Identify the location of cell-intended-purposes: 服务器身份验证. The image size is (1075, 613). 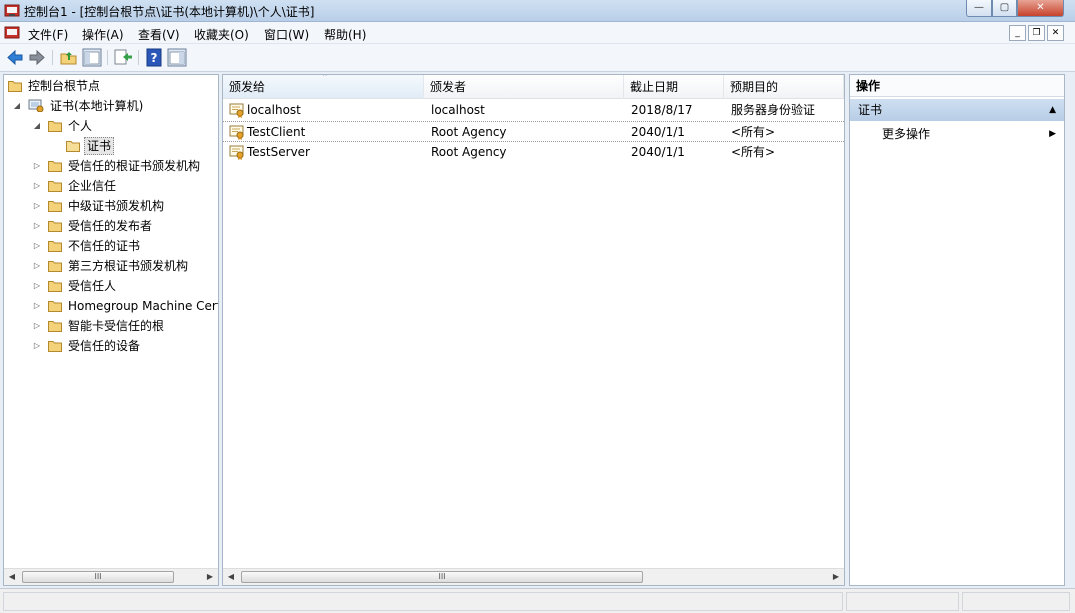
(773, 110).